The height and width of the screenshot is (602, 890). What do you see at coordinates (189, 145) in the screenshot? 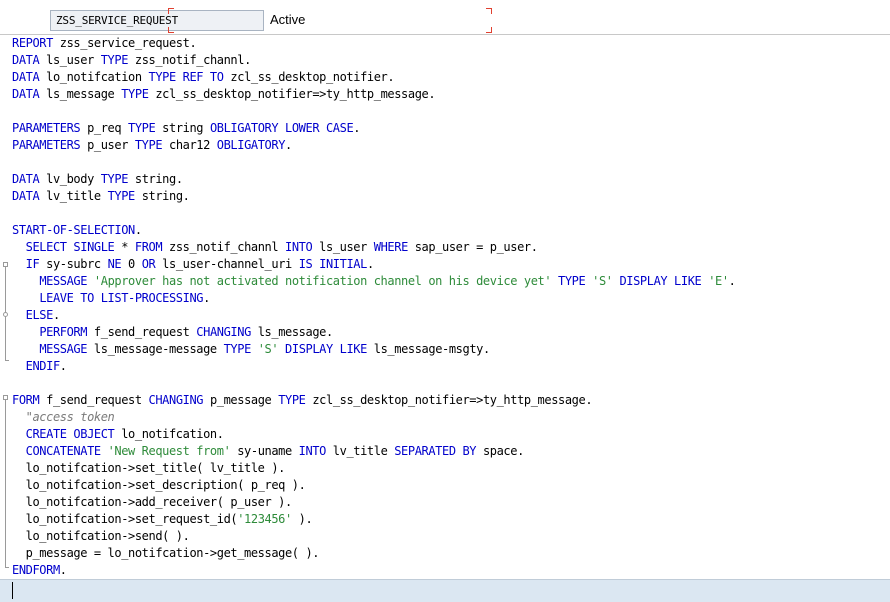
I see `code-token: char12` at bounding box center [189, 145].